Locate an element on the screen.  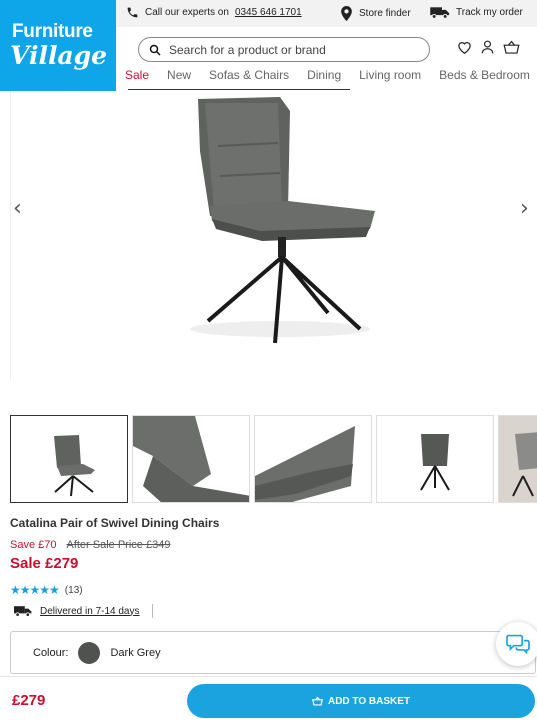
colour-selector: Colour: Dark Grey is located at coordinates (273, 652).